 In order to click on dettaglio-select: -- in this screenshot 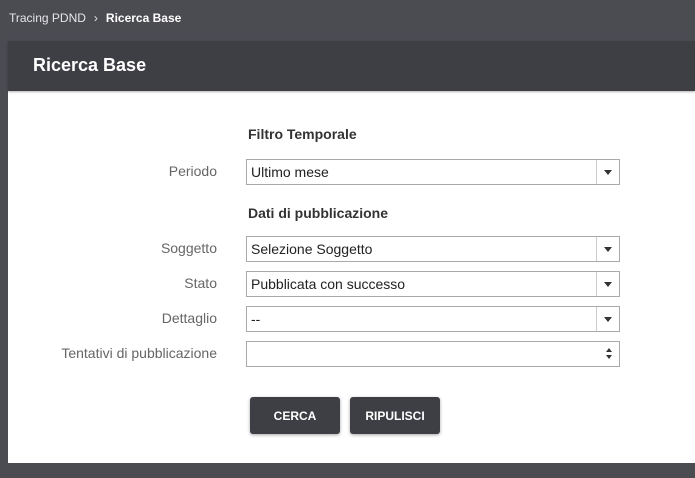, I will do `click(433, 319)`.